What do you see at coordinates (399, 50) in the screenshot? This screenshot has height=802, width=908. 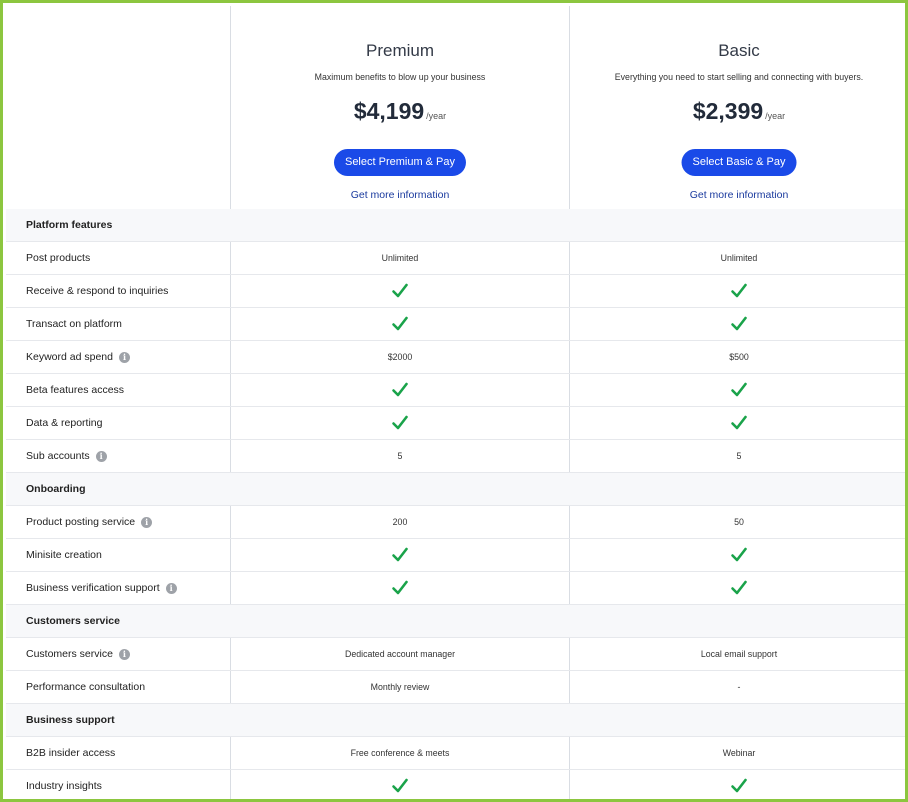 I see `plan-name: Premium` at bounding box center [399, 50].